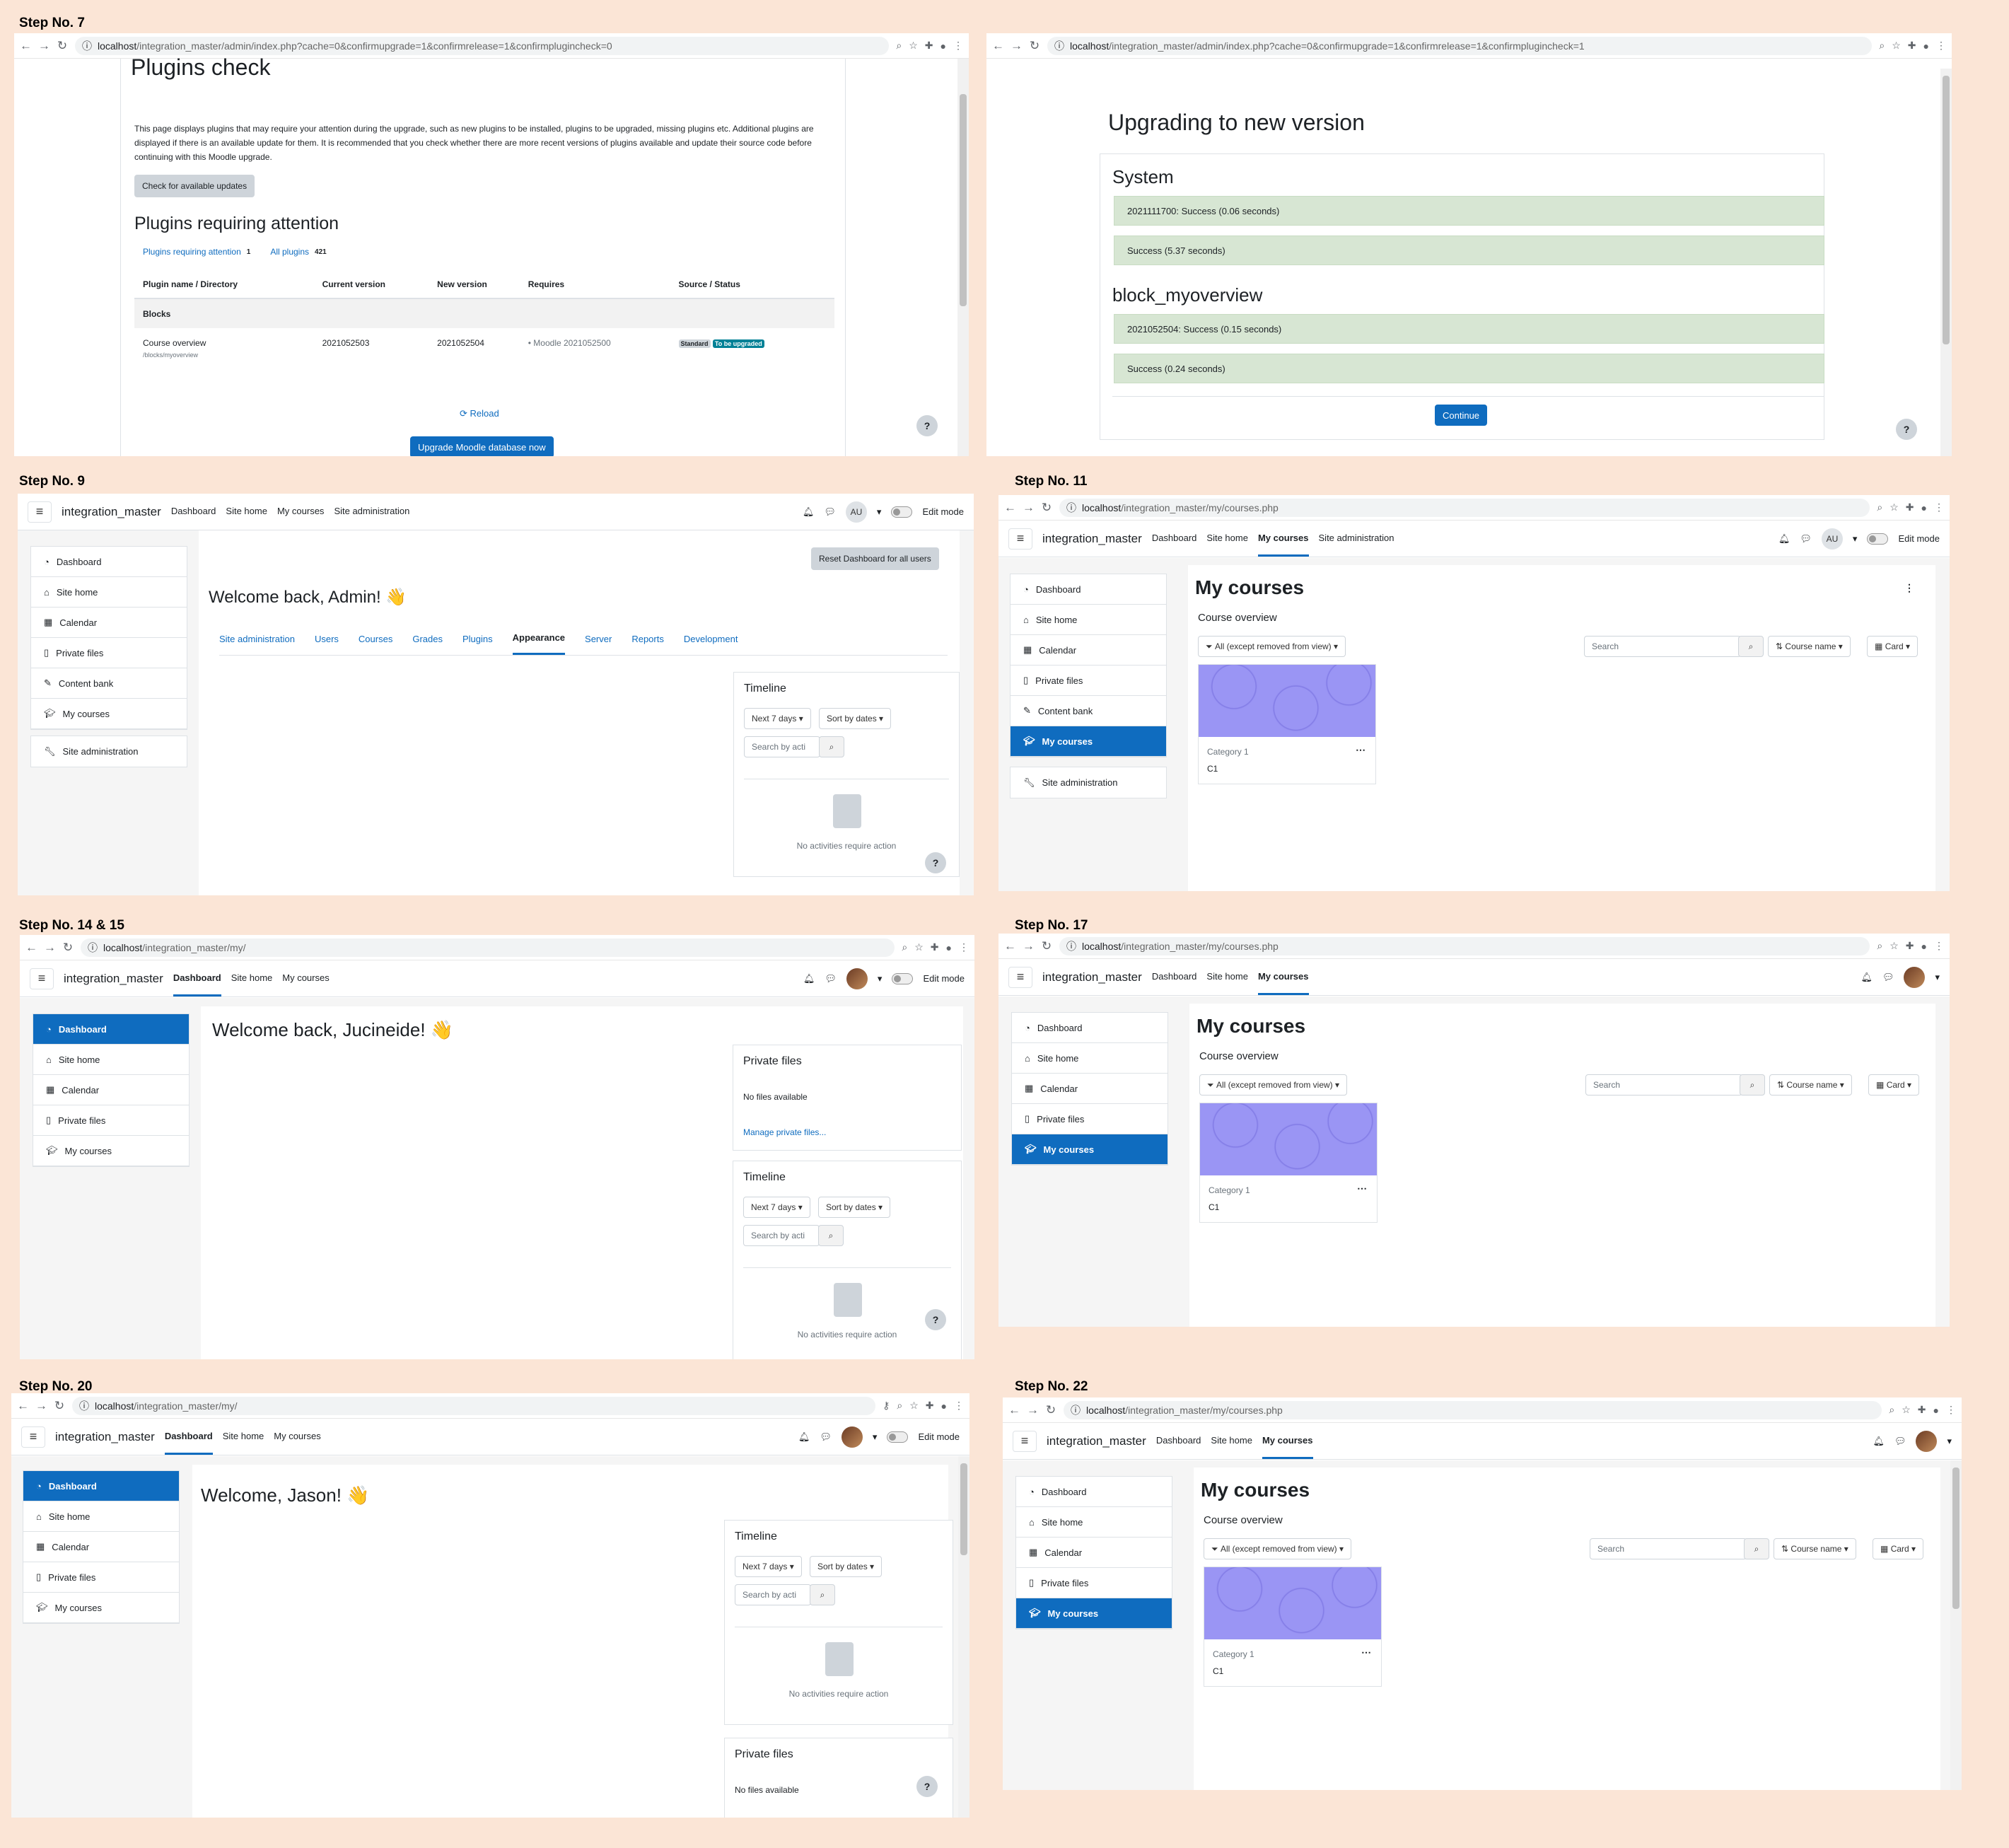 This screenshot has height=1848, width=2009. What do you see at coordinates (1366, 1652) in the screenshot?
I see `ellipsis-icon: ⋯` at bounding box center [1366, 1652].